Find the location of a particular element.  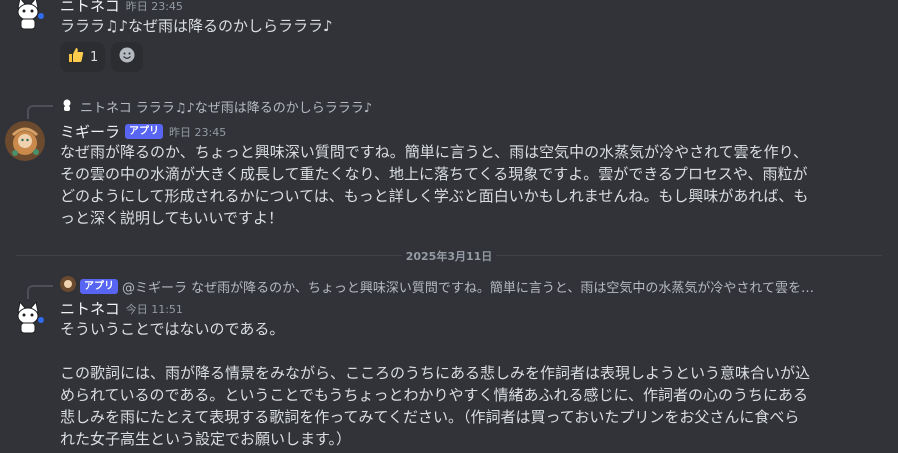

reaction-thumbs-up: 1 is located at coordinates (83, 57).